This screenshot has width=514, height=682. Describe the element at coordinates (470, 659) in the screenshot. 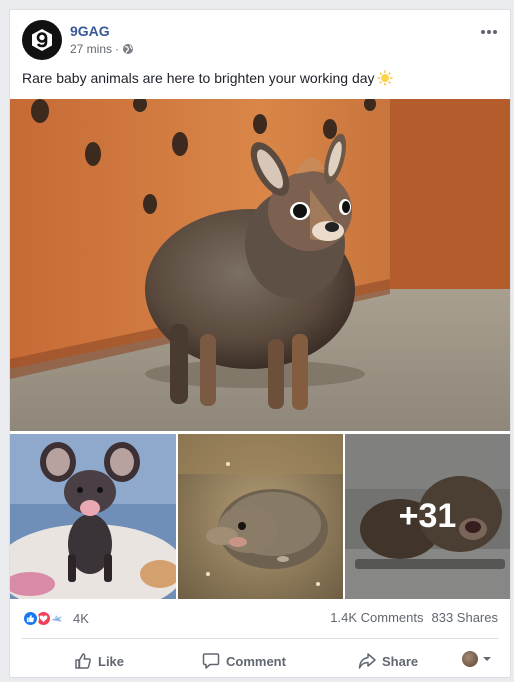

I see `avatar` at that location.